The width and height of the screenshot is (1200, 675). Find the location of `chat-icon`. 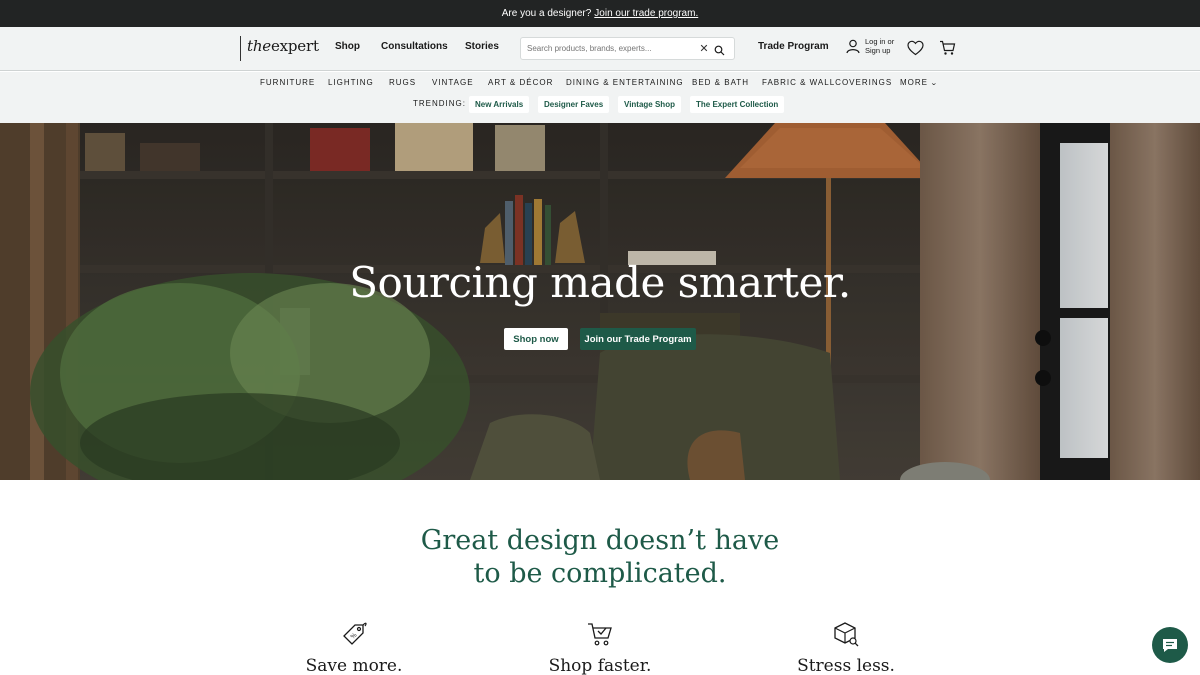

chat-icon is located at coordinates (1170, 645).